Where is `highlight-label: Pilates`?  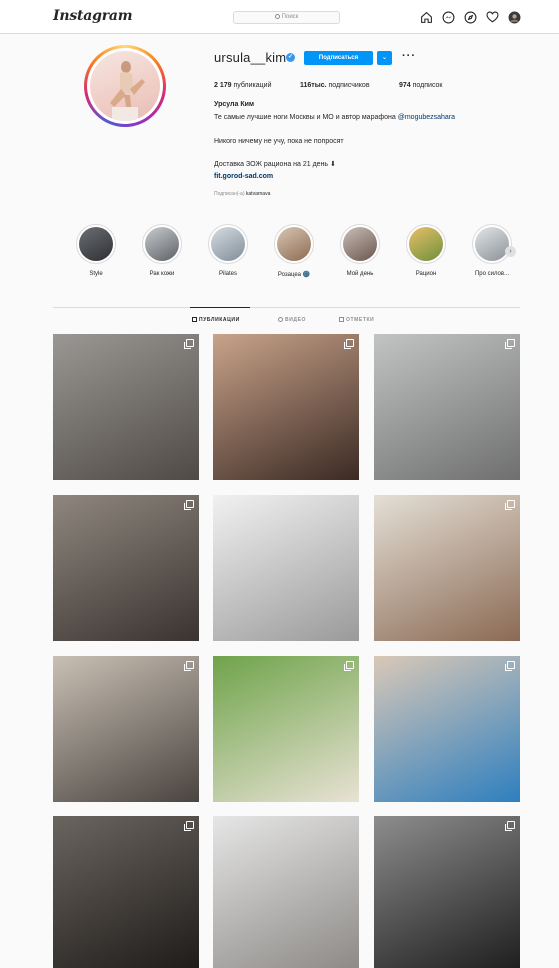
highlight-label: Pilates is located at coordinates (227, 274).